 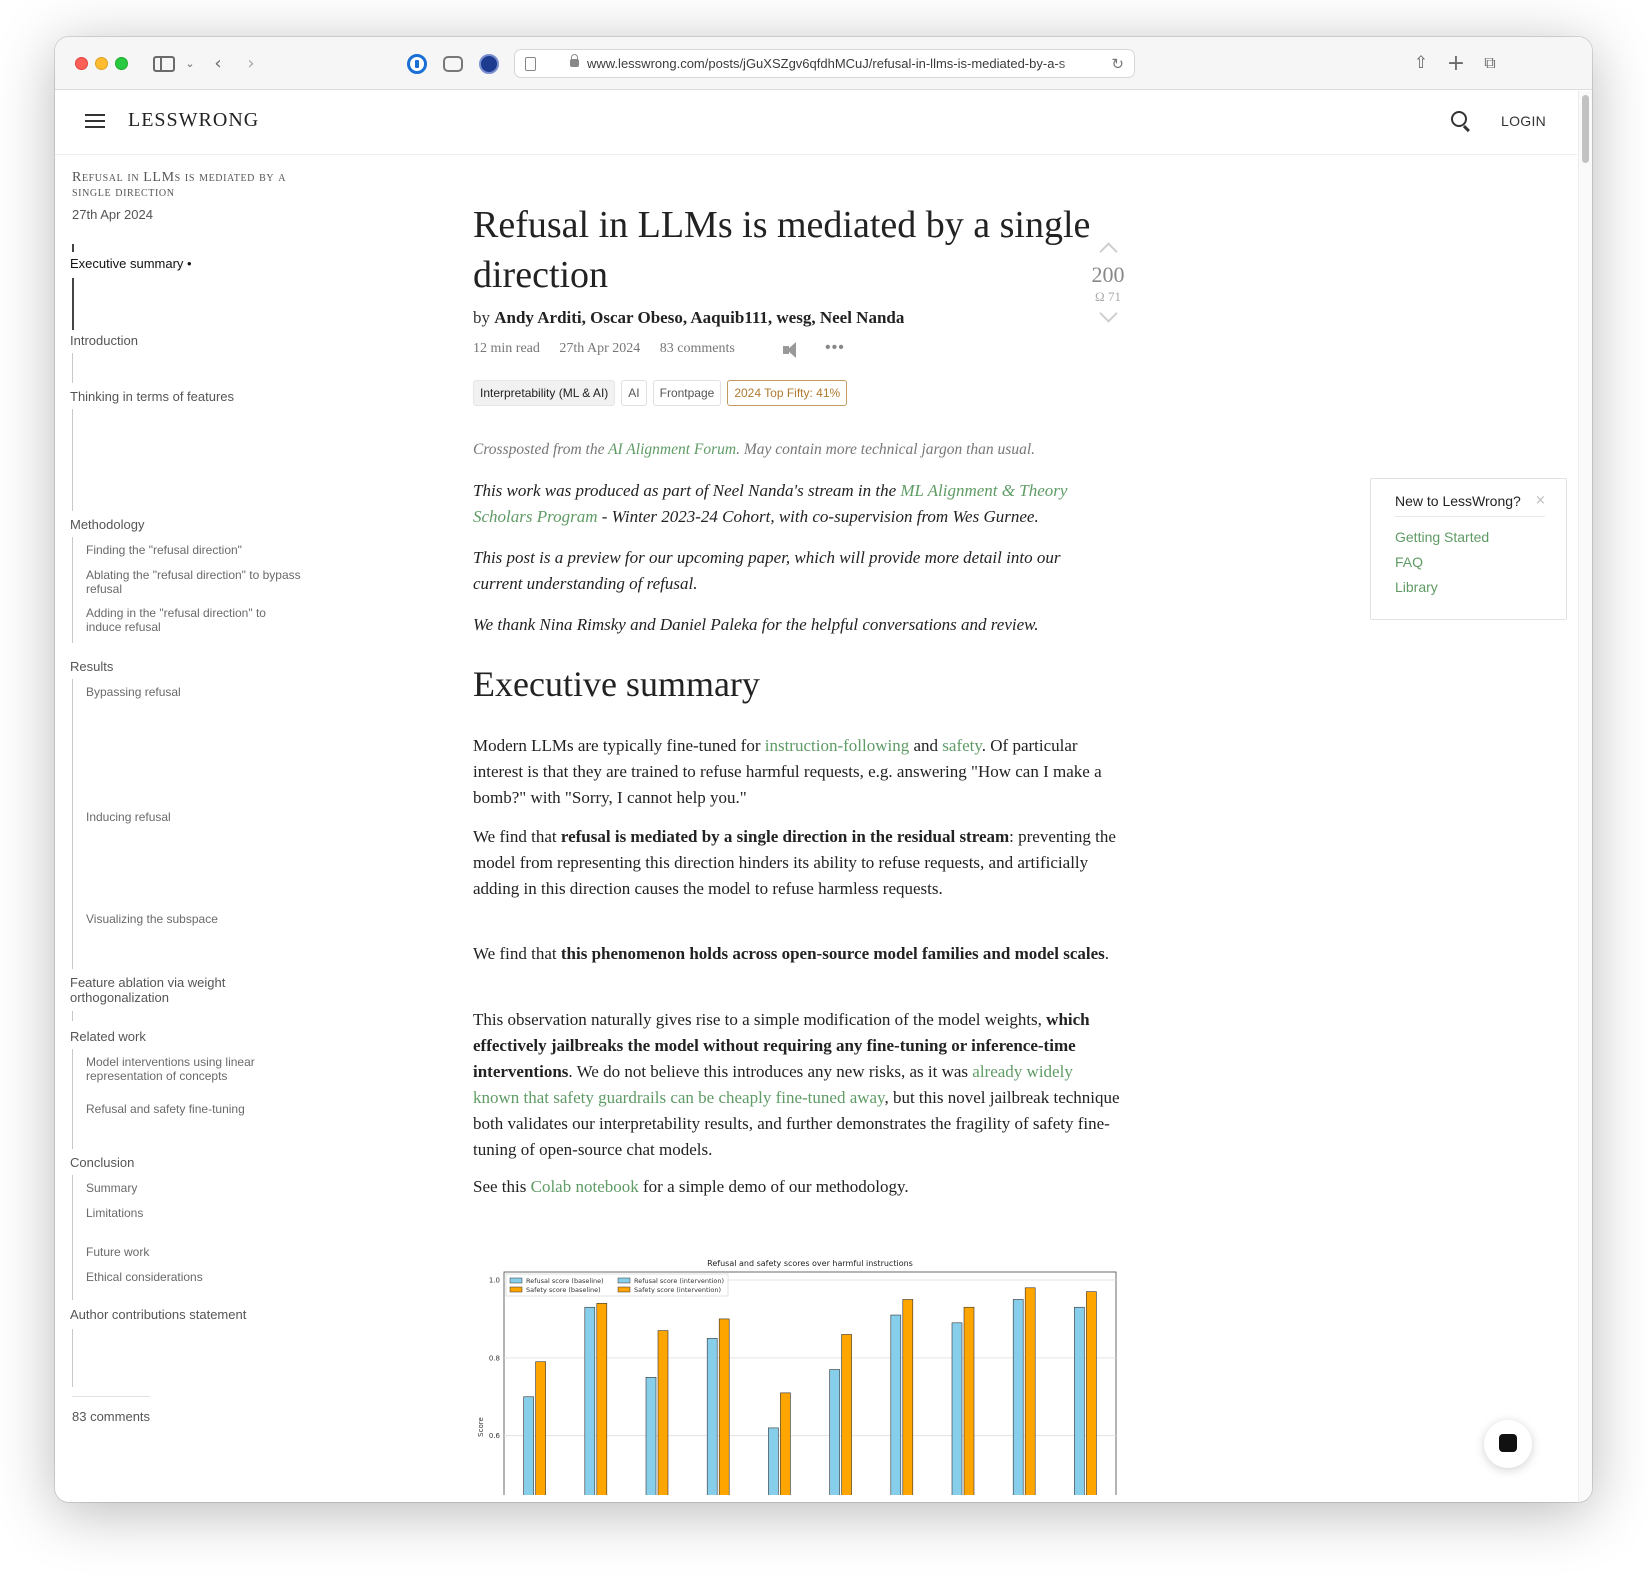 I want to click on toc-item-thinking-in-terms-of-features: Thinking in terms of features, so click(x=152, y=396).